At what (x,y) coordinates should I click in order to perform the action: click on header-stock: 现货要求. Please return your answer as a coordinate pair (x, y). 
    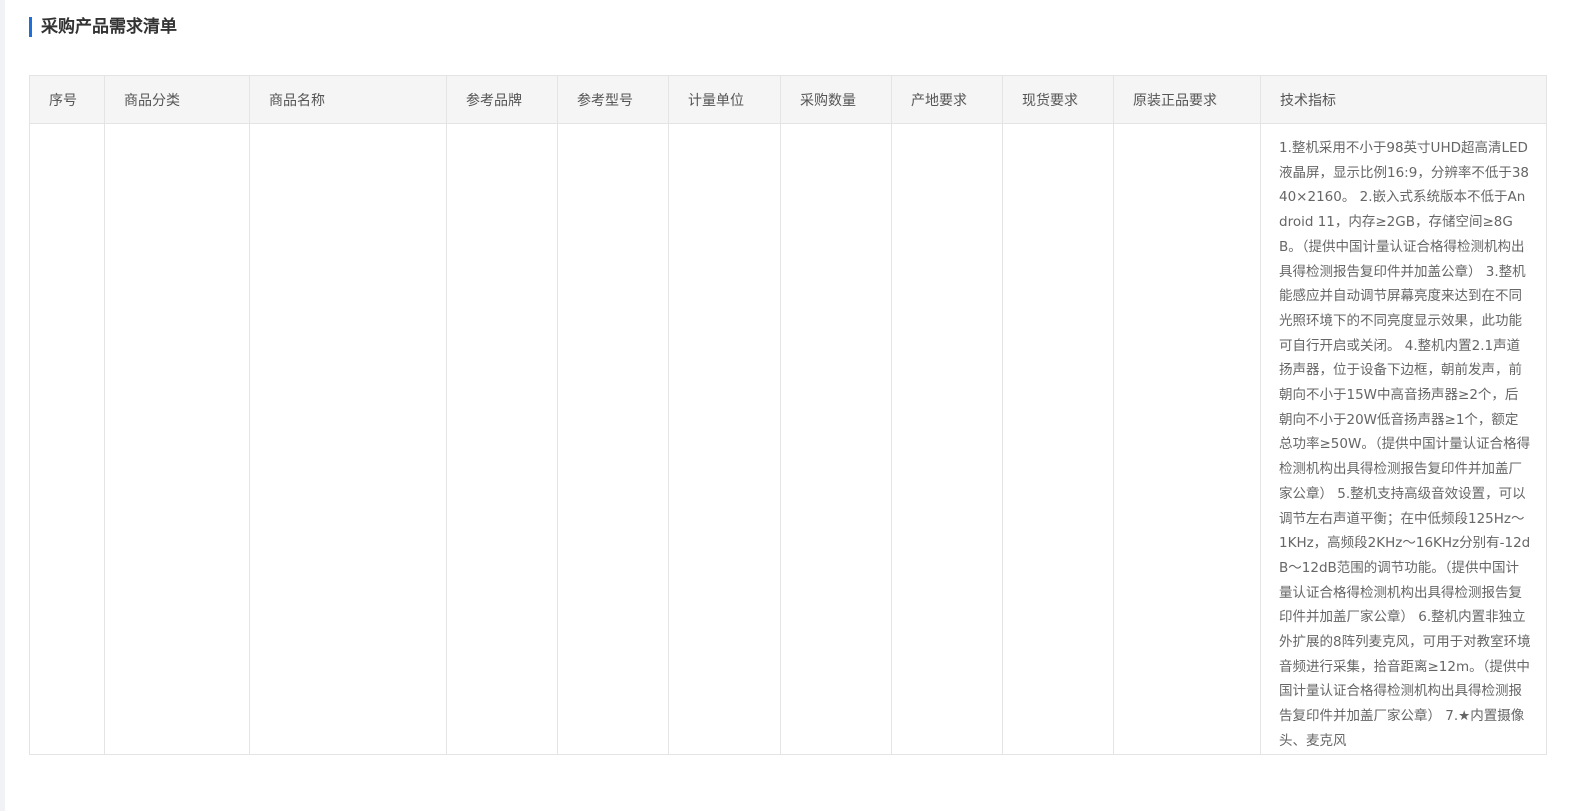
    Looking at the image, I should click on (1058, 99).